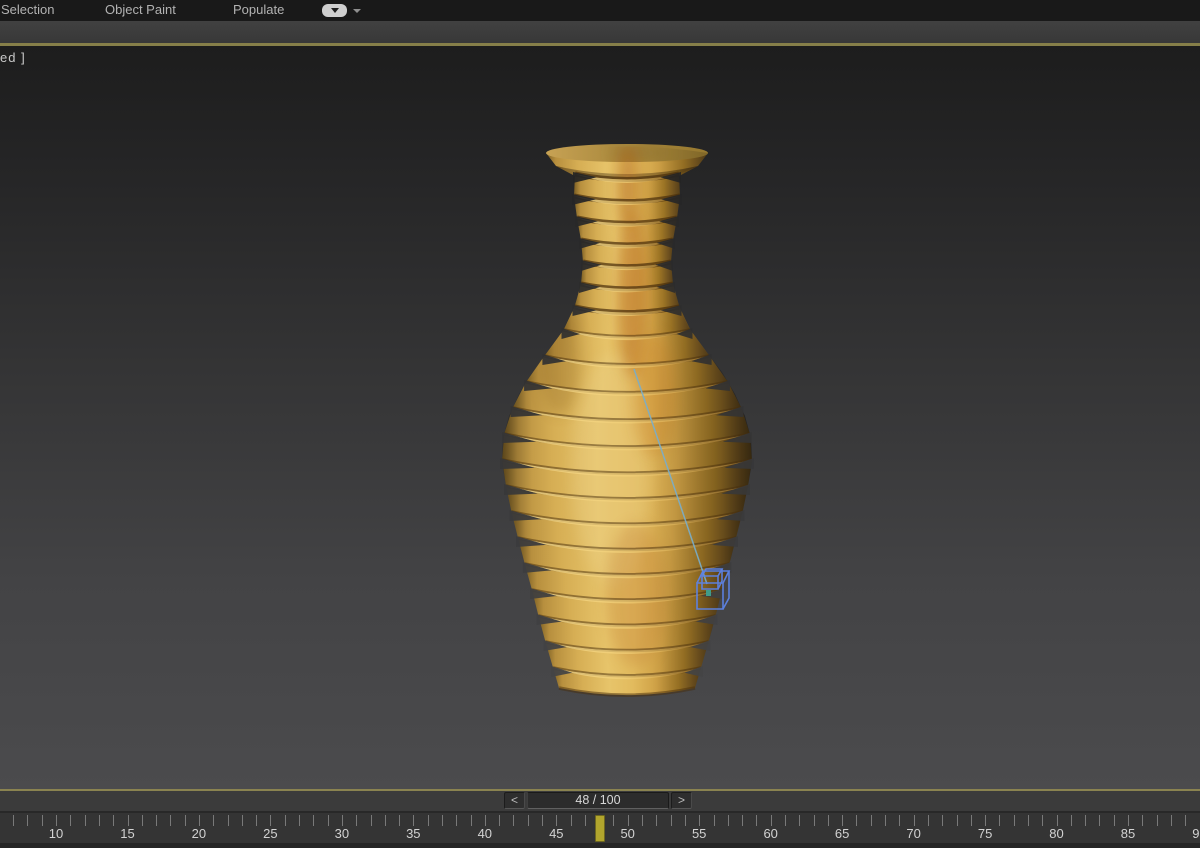  Describe the element at coordinates (1196, 833) in the screenshot. I see `frame-number-label: 90` at that location.